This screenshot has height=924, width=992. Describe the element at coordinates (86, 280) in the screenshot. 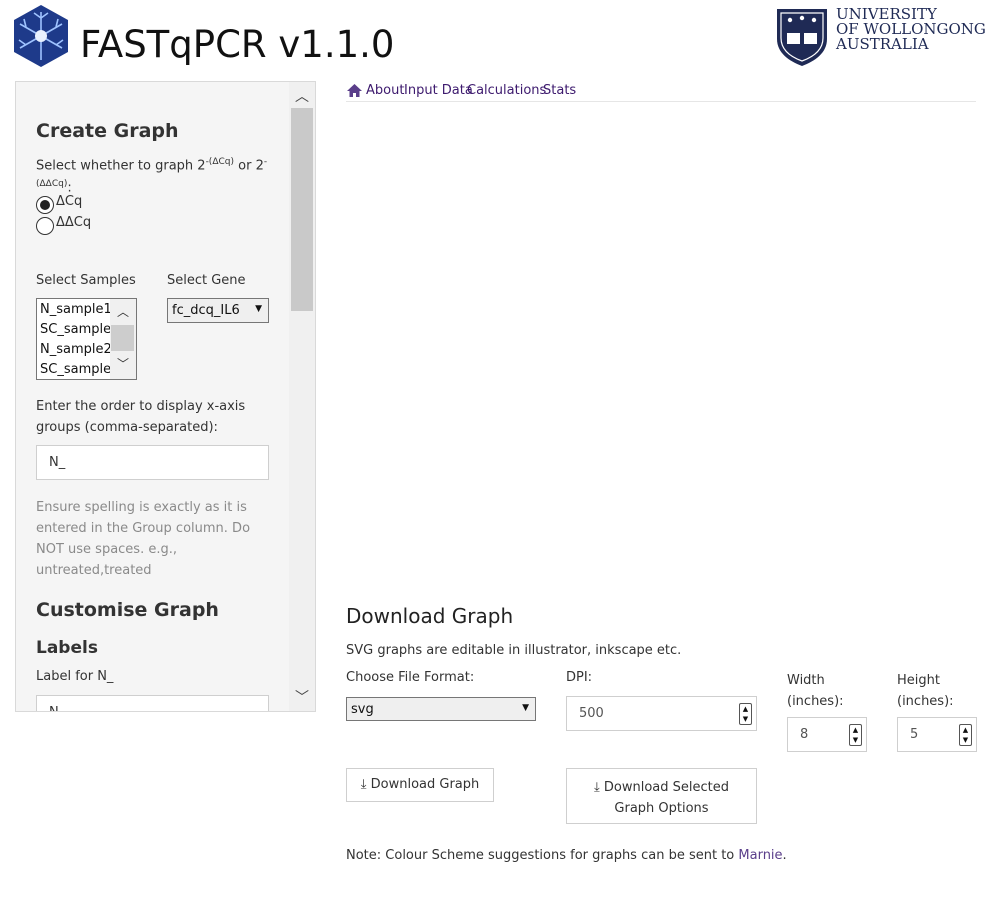

I see `select-samples-label: Select Samples` at that location.